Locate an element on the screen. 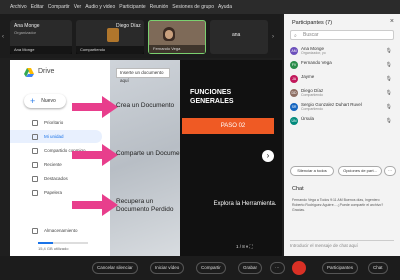 Image resolution: width=400 pixels, height=280 pixels. nav-label: Destacados is located at coordinates (56, 178).